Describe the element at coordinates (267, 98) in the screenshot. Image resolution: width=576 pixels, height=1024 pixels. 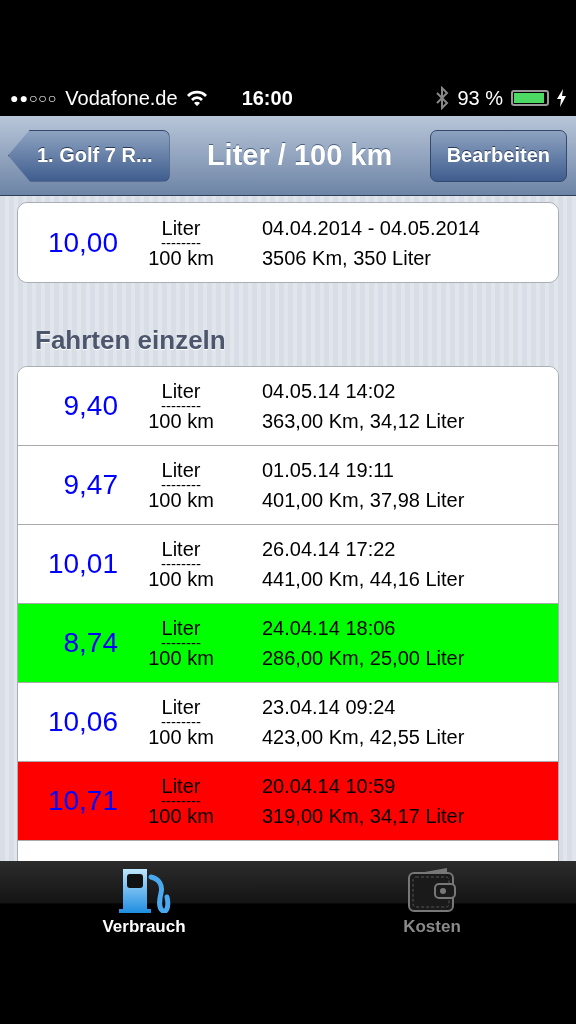
I see `clock: 16:00` at that location.